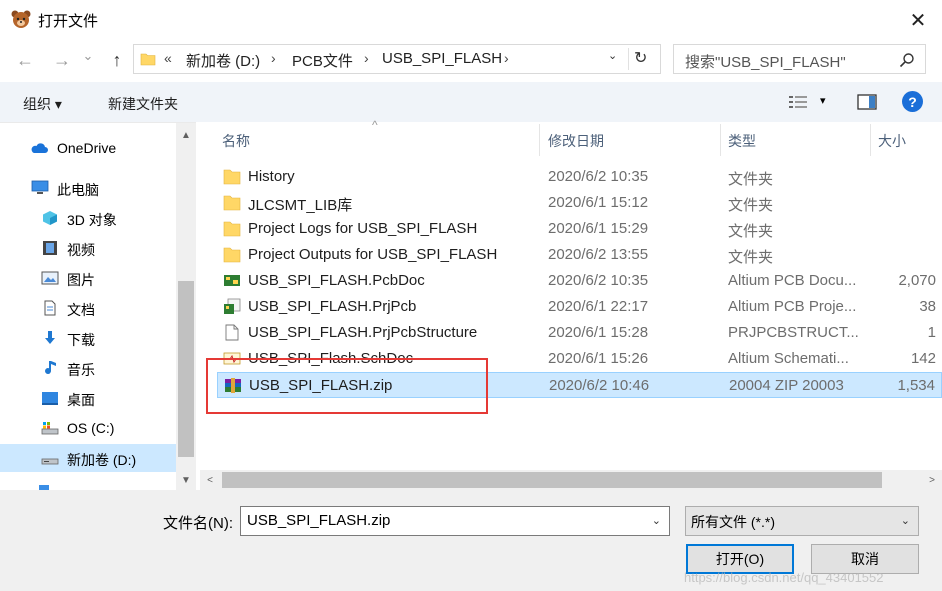 This screenshot has width=942, height=591. What do you see at coordinates (117, 60) in the screenshot?
I see `up-button: ↑` at bounding box center [117, 60].